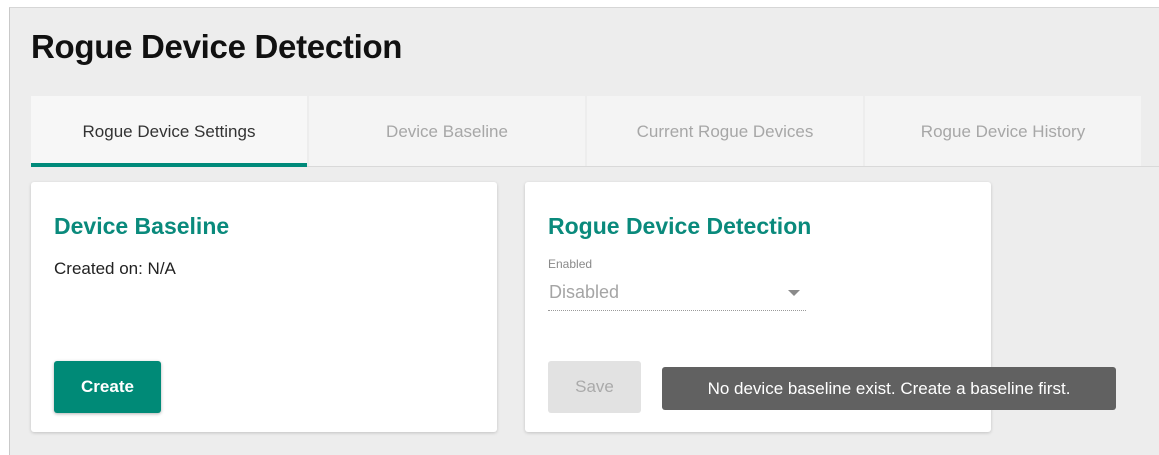 This screenshot has width=1159, height=455. I want to click on enabled-select-value: Disabled, so click(584, 292).